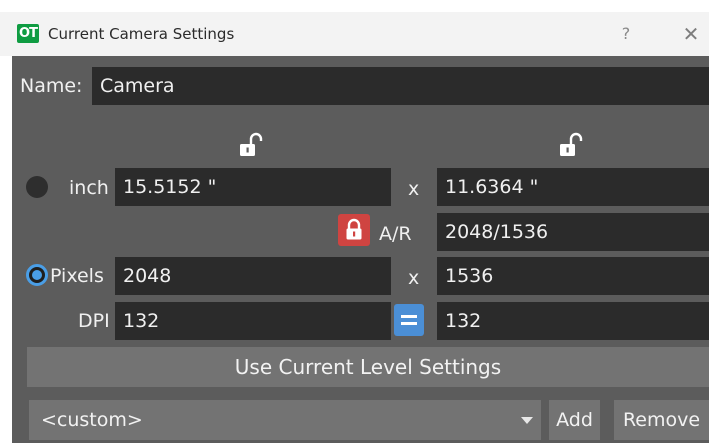 The height and width of the screenshot is (443, 709). Describe the element at coordinates (94, 321) in the screenshot. I see `dpi-label: DPI` at that location.